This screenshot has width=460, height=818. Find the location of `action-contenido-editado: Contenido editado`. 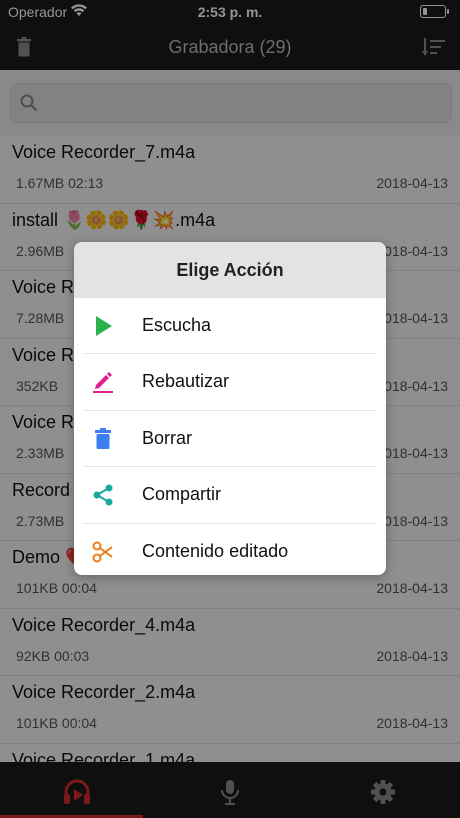

action-contenido-editado: Contenido editado is located at coordinates (230, 549).